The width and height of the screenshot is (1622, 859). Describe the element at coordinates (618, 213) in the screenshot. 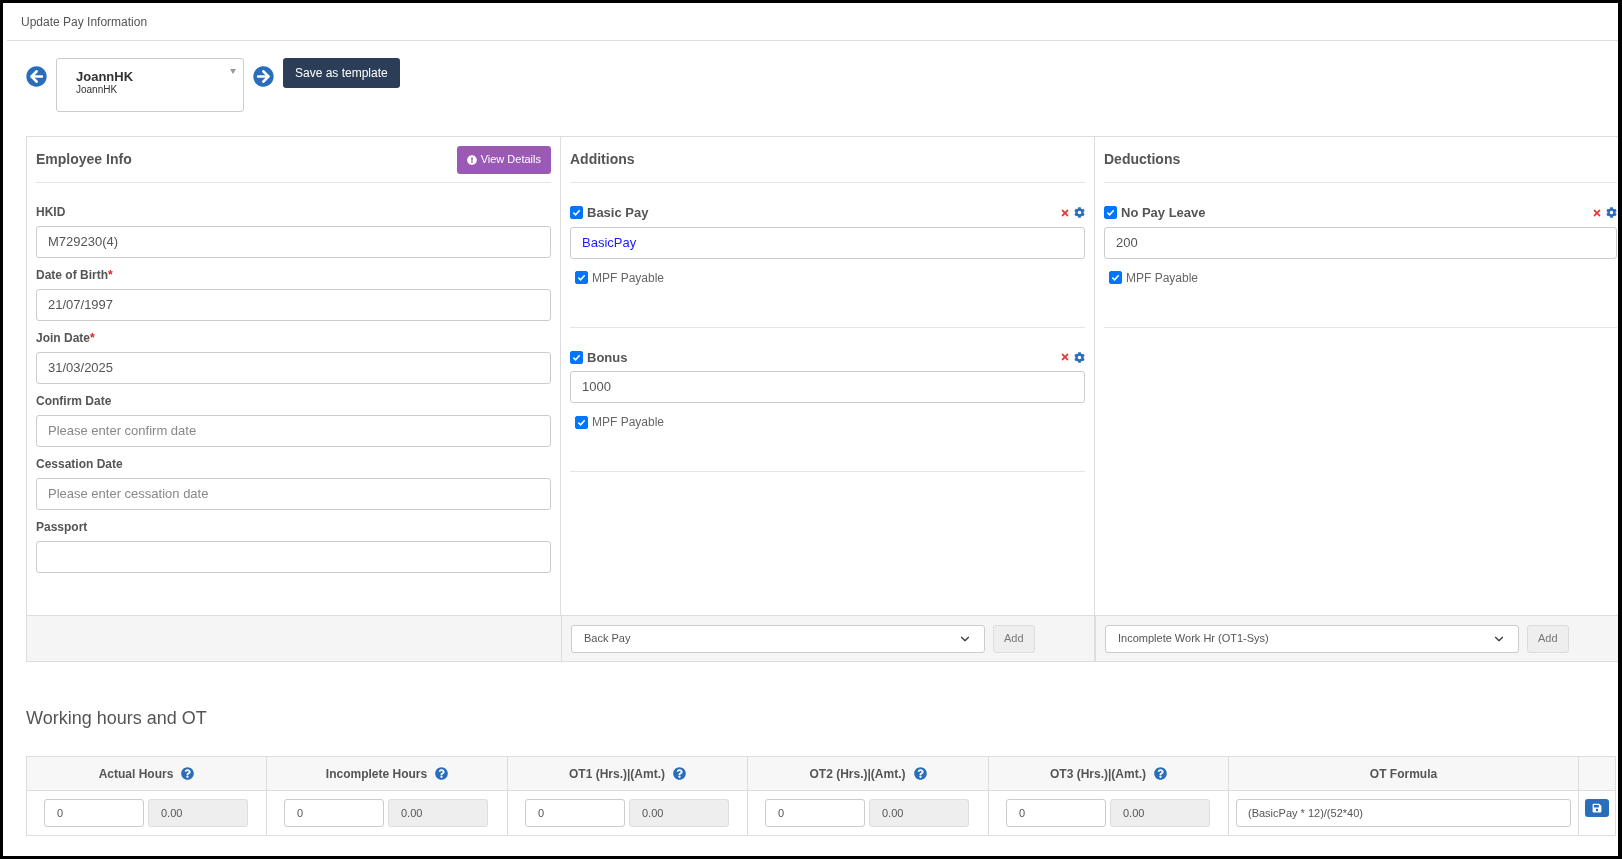

I see `item-label: Basic Pay` at that location.